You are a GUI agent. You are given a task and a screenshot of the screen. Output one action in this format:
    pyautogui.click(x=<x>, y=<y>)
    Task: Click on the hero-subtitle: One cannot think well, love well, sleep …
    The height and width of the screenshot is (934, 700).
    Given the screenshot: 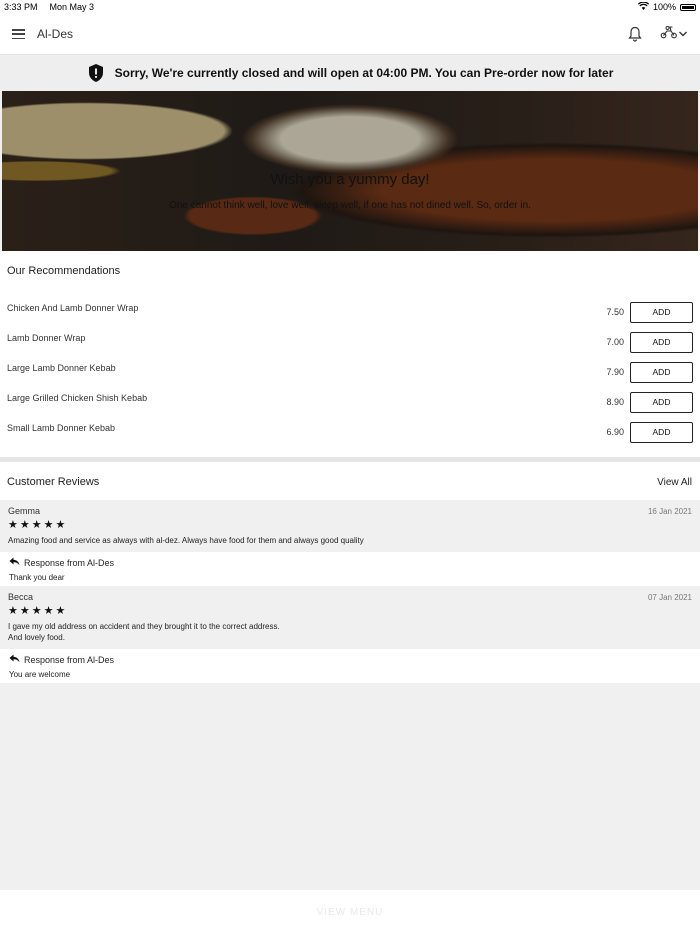 What is the action you would take?
    pyautogui.click(x=350, y=205)
    